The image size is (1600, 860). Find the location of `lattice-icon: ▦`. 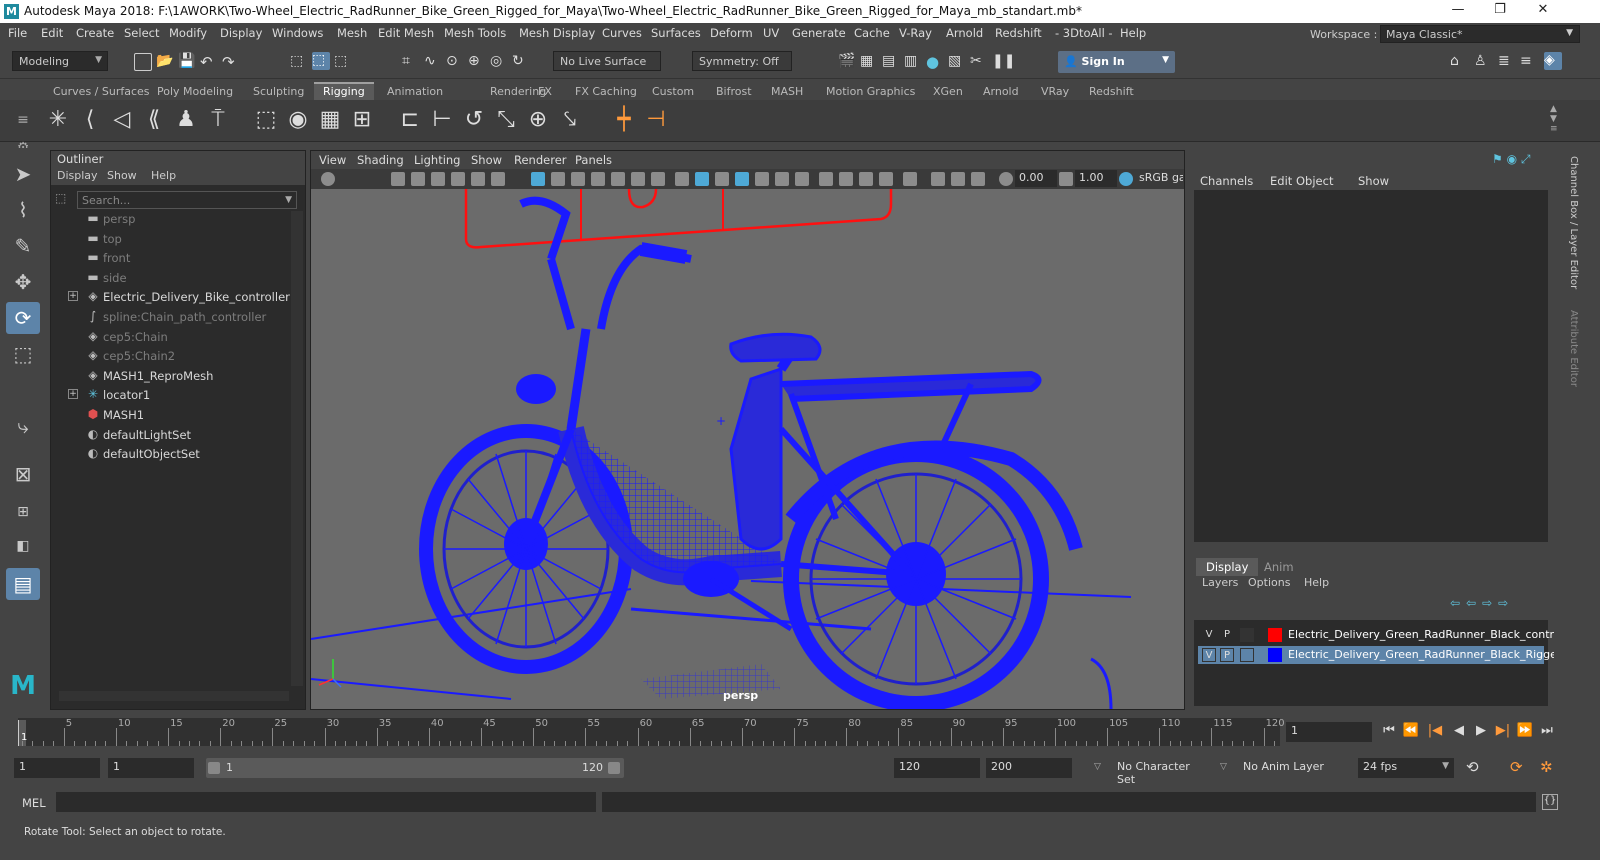

lattice-icon: ▦ is located at coordinates (330, 120).